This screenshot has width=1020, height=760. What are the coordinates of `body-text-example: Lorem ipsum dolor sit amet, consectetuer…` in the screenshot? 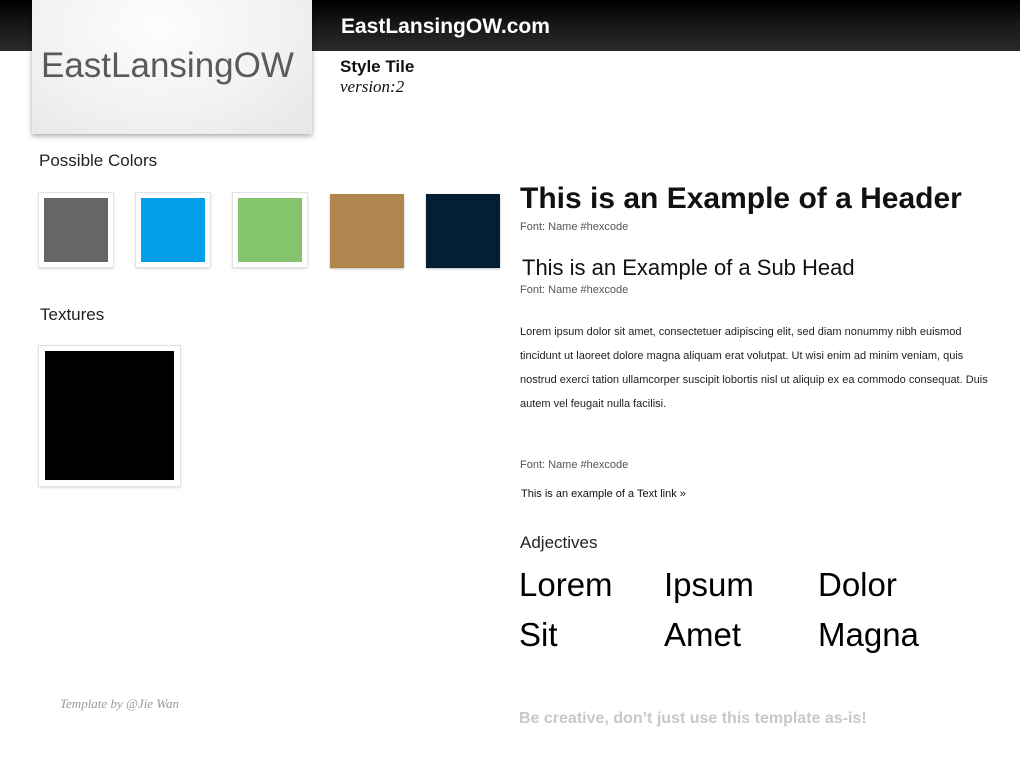 It's located at (754, 368).